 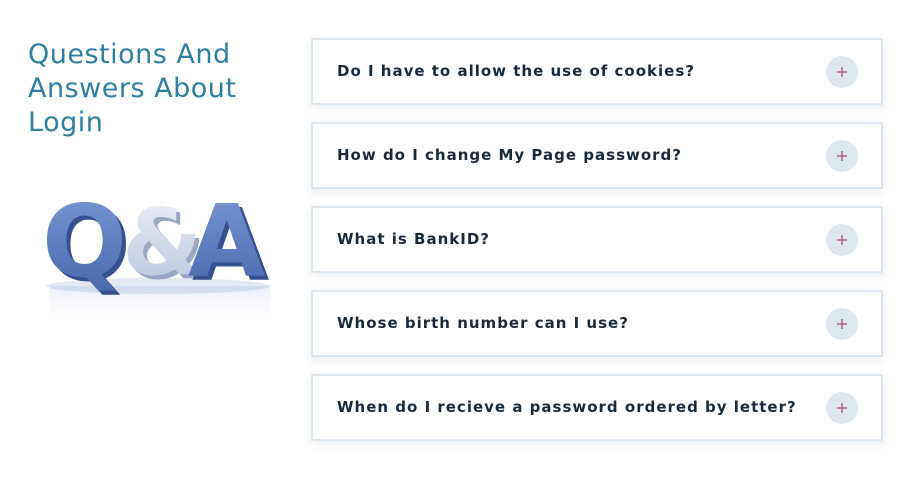 What do you see at coordinates (516, 71) in the screenshot?
I see `faq-question: Do I have to allow the use of cookies?` at bounding box center [516, 71].